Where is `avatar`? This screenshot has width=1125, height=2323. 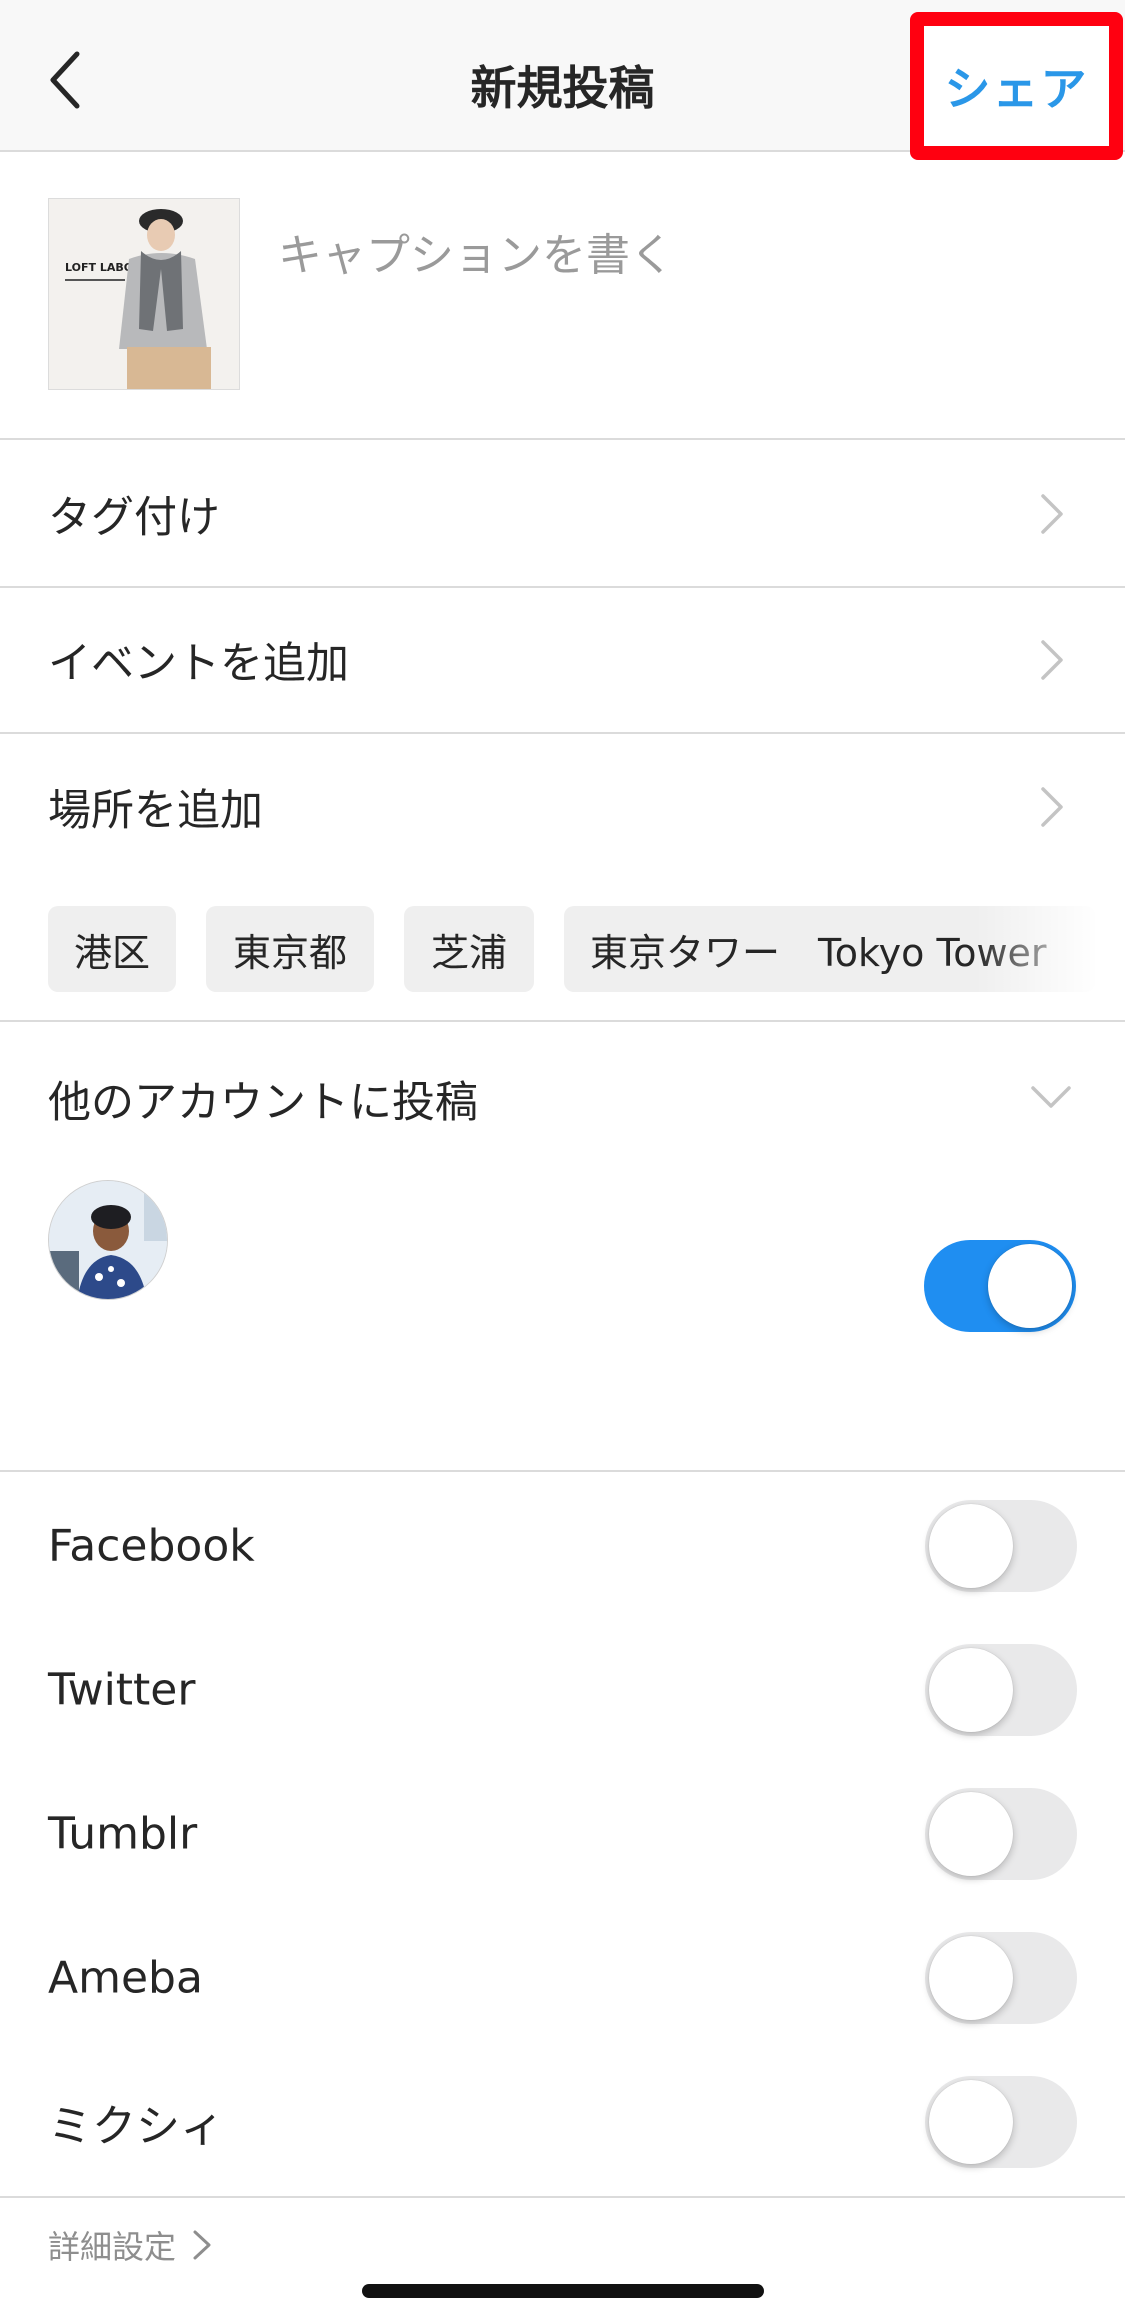
avatar is located at coordinates (108, 1240).